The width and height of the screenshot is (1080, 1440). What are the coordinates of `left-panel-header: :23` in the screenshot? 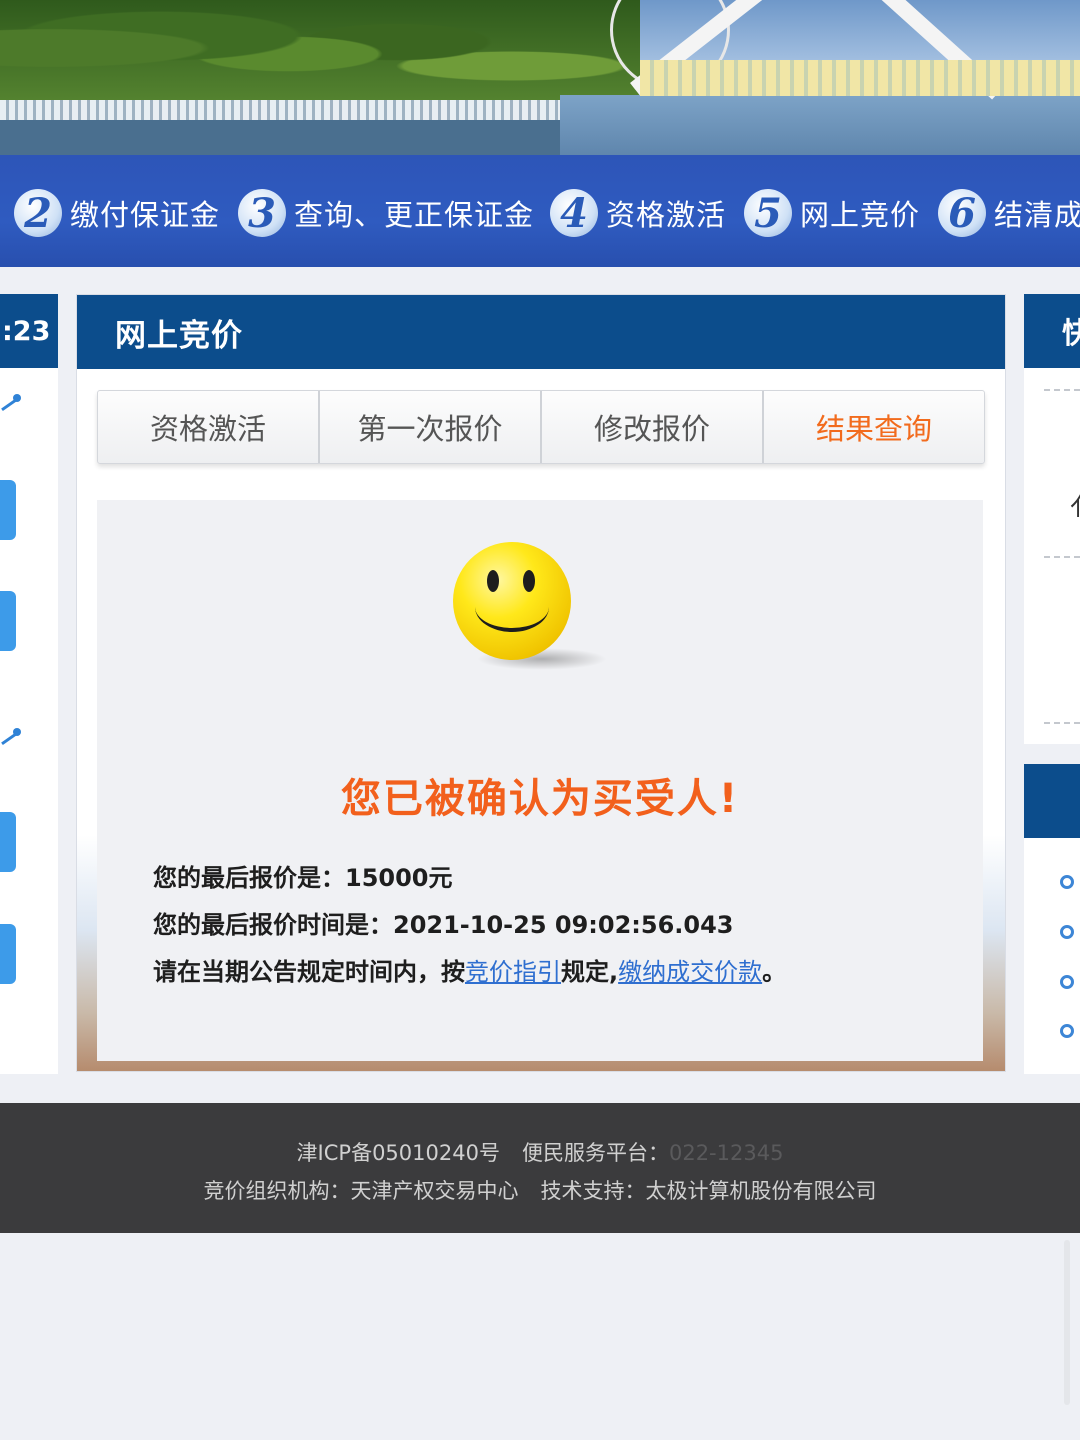 It's located at (29, 331).